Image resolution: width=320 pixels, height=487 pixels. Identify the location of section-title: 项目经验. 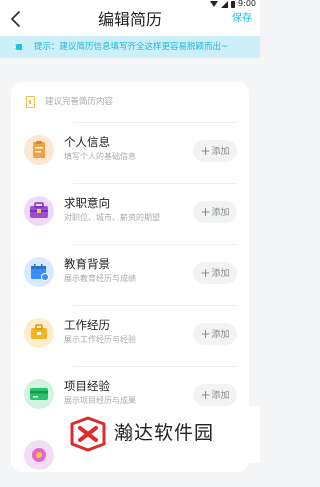
(87, 386).